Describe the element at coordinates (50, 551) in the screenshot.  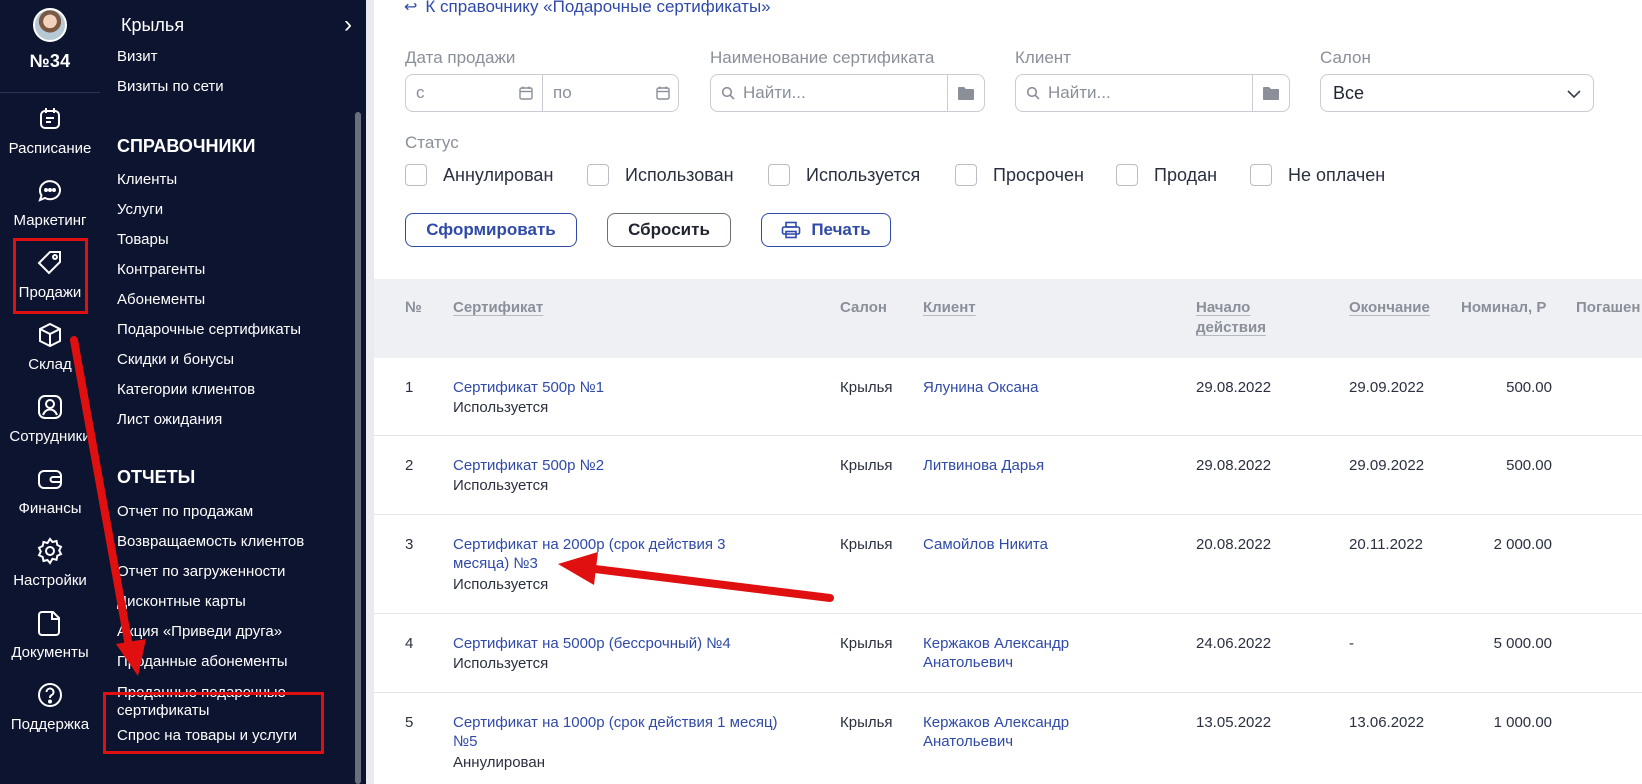
I see `gear-icon` at that location.